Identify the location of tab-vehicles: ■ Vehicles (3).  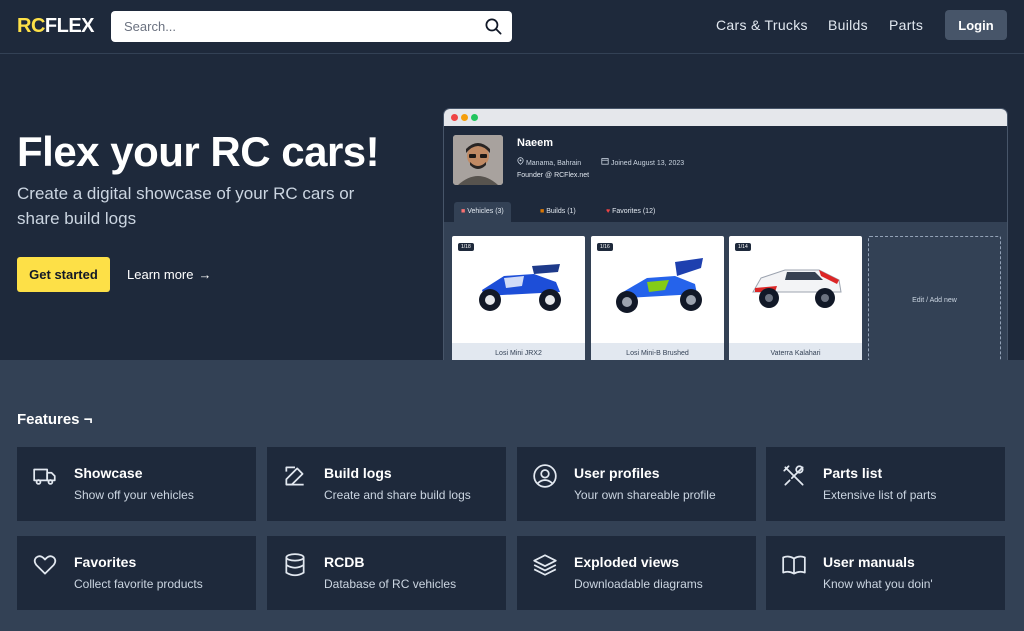
(482, 212).